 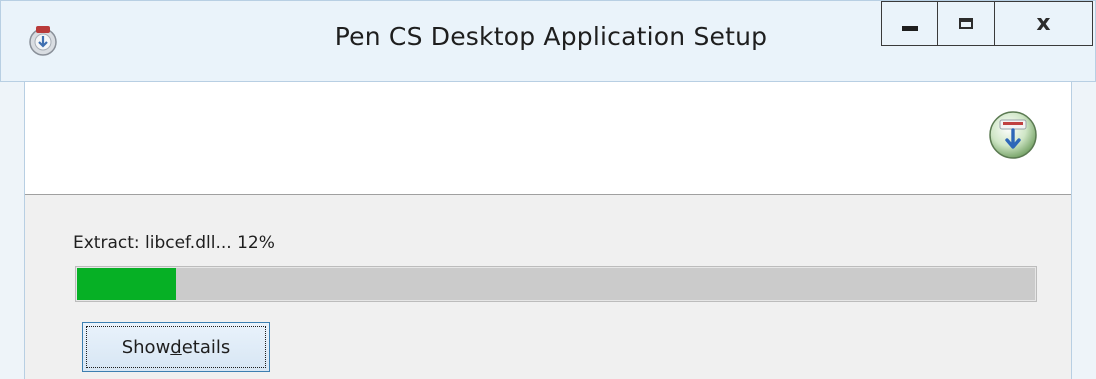 What do you see at coordinates (206, 347) in the screenshot?
I see `show-details-label-suffix: etails` at bounding box center [206, 347].